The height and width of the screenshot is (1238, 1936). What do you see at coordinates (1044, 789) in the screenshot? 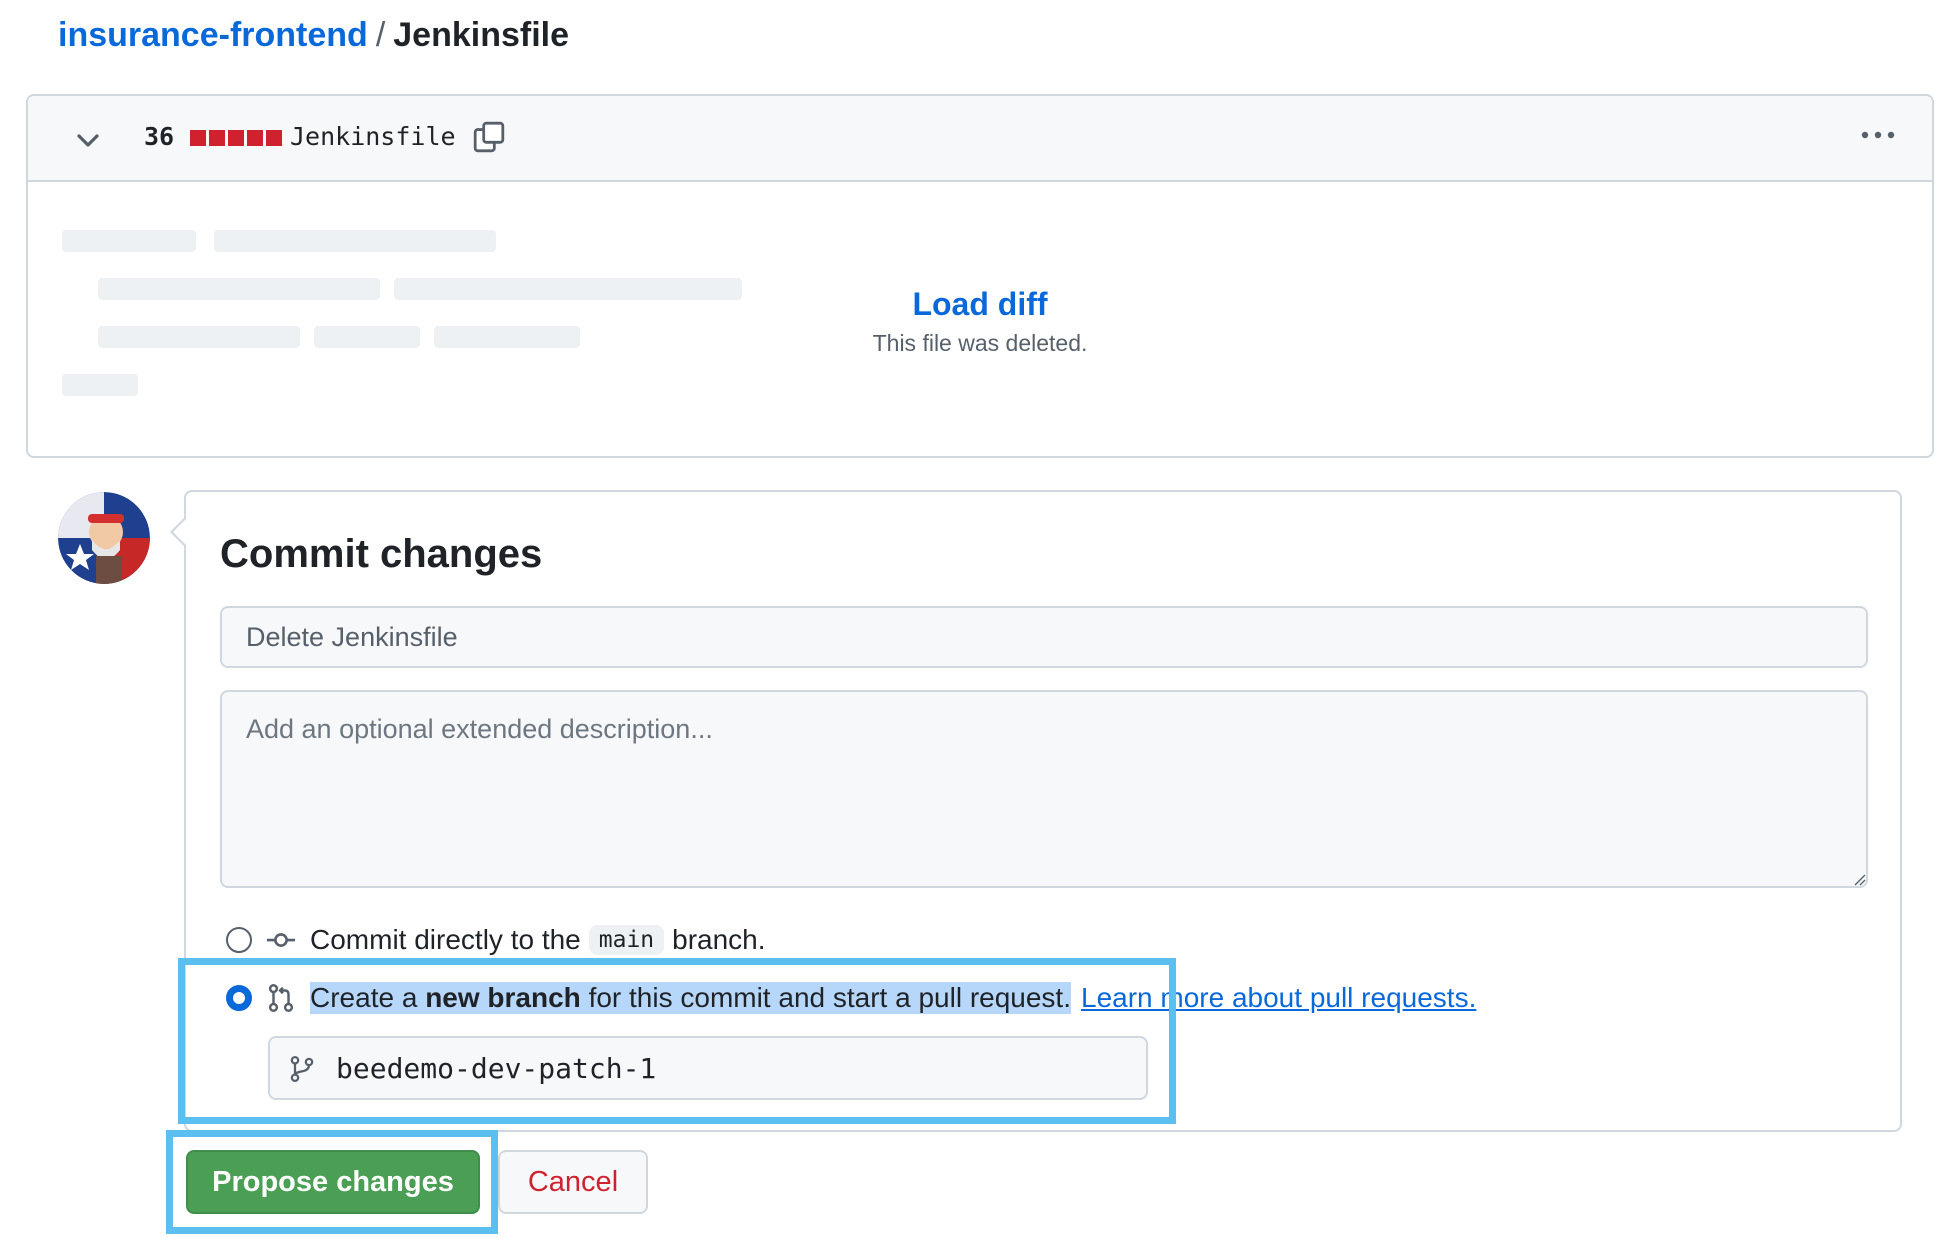
I see `commit-description-textarea` at bounding box center [1044, 789].